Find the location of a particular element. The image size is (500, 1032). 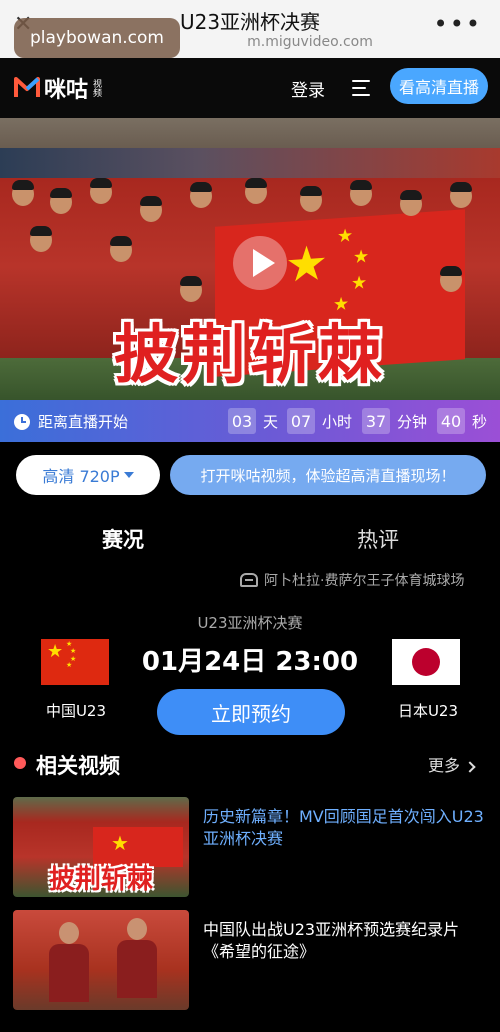

countdown-days-unit: 天 is located at coordinates (271, 422).